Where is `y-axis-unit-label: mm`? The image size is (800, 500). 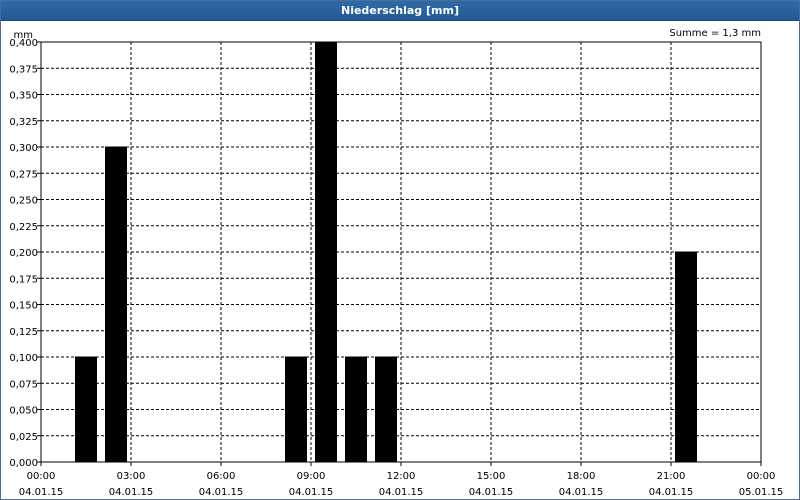
y-axis-unit-label: mm is located at coordinates (23, 35).